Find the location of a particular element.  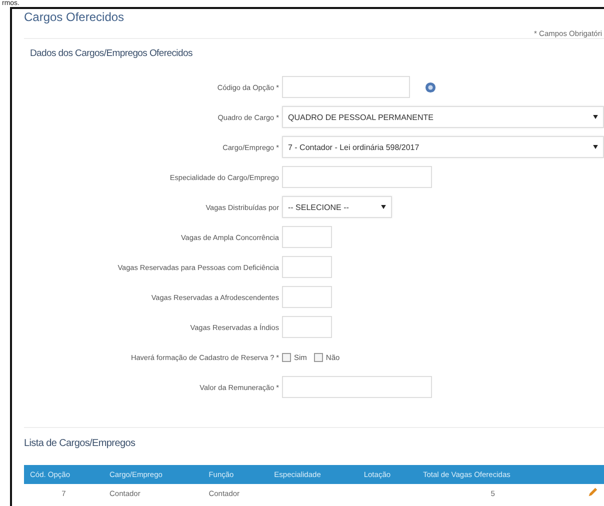

help-icon is located at coordinates (430, 87).